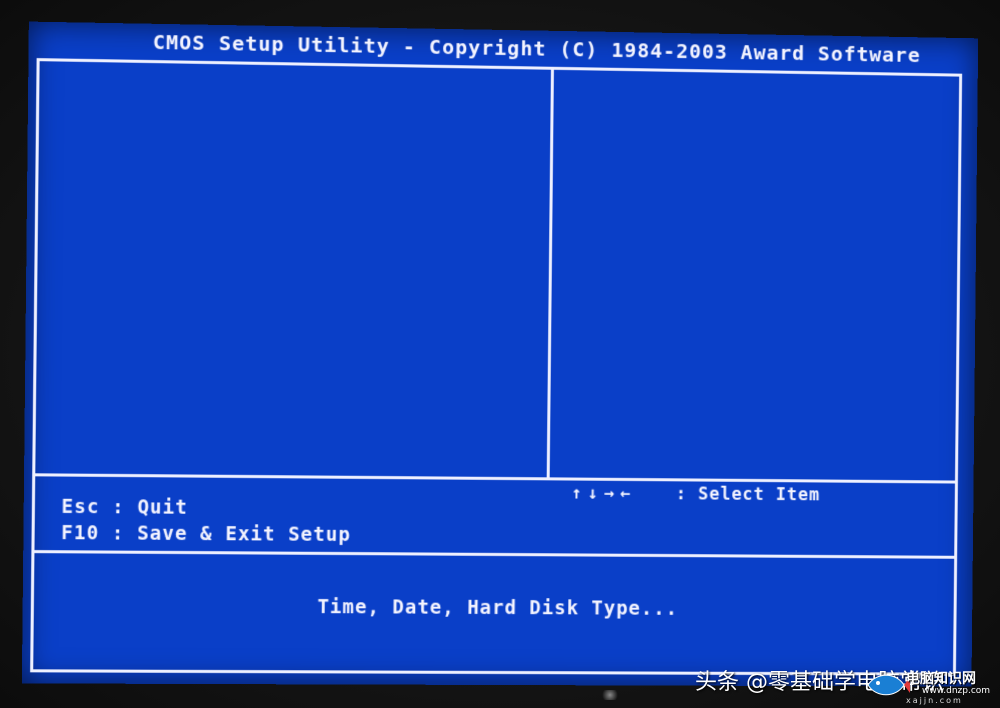 The image size is (1000, 708). What do you see at coordinates (610, 695) in the screenshot?
I see `monitor-power-led` at bounding box center [610, 695].